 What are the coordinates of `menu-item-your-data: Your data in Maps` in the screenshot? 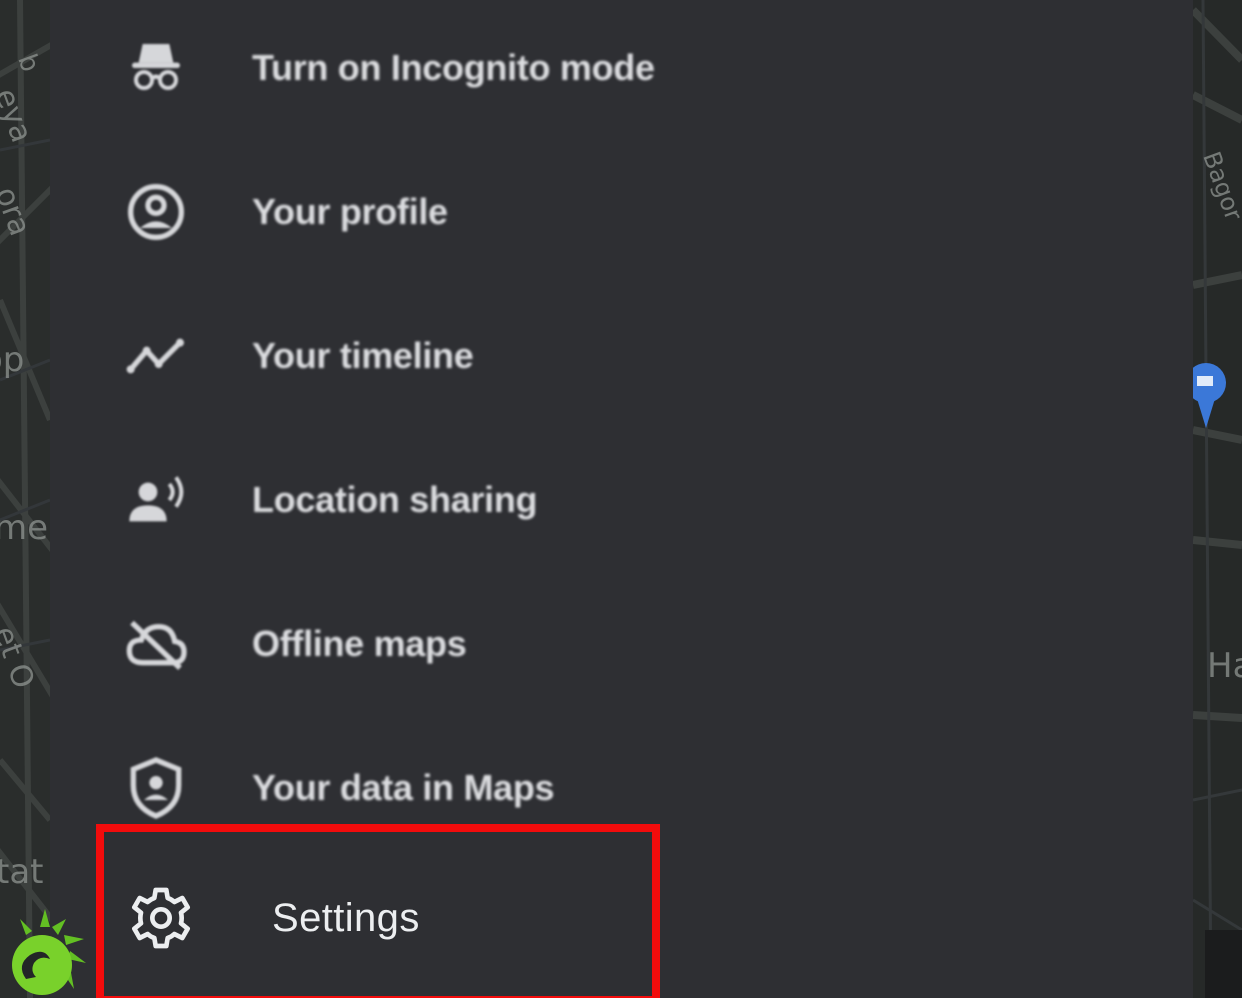 It's located at (621, 788).